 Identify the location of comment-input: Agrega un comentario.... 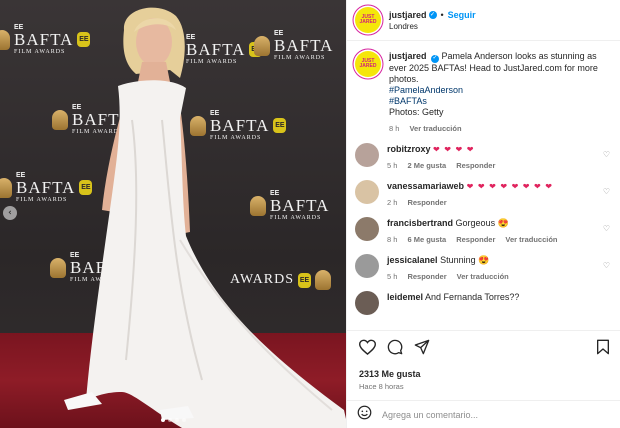
(430, 415).